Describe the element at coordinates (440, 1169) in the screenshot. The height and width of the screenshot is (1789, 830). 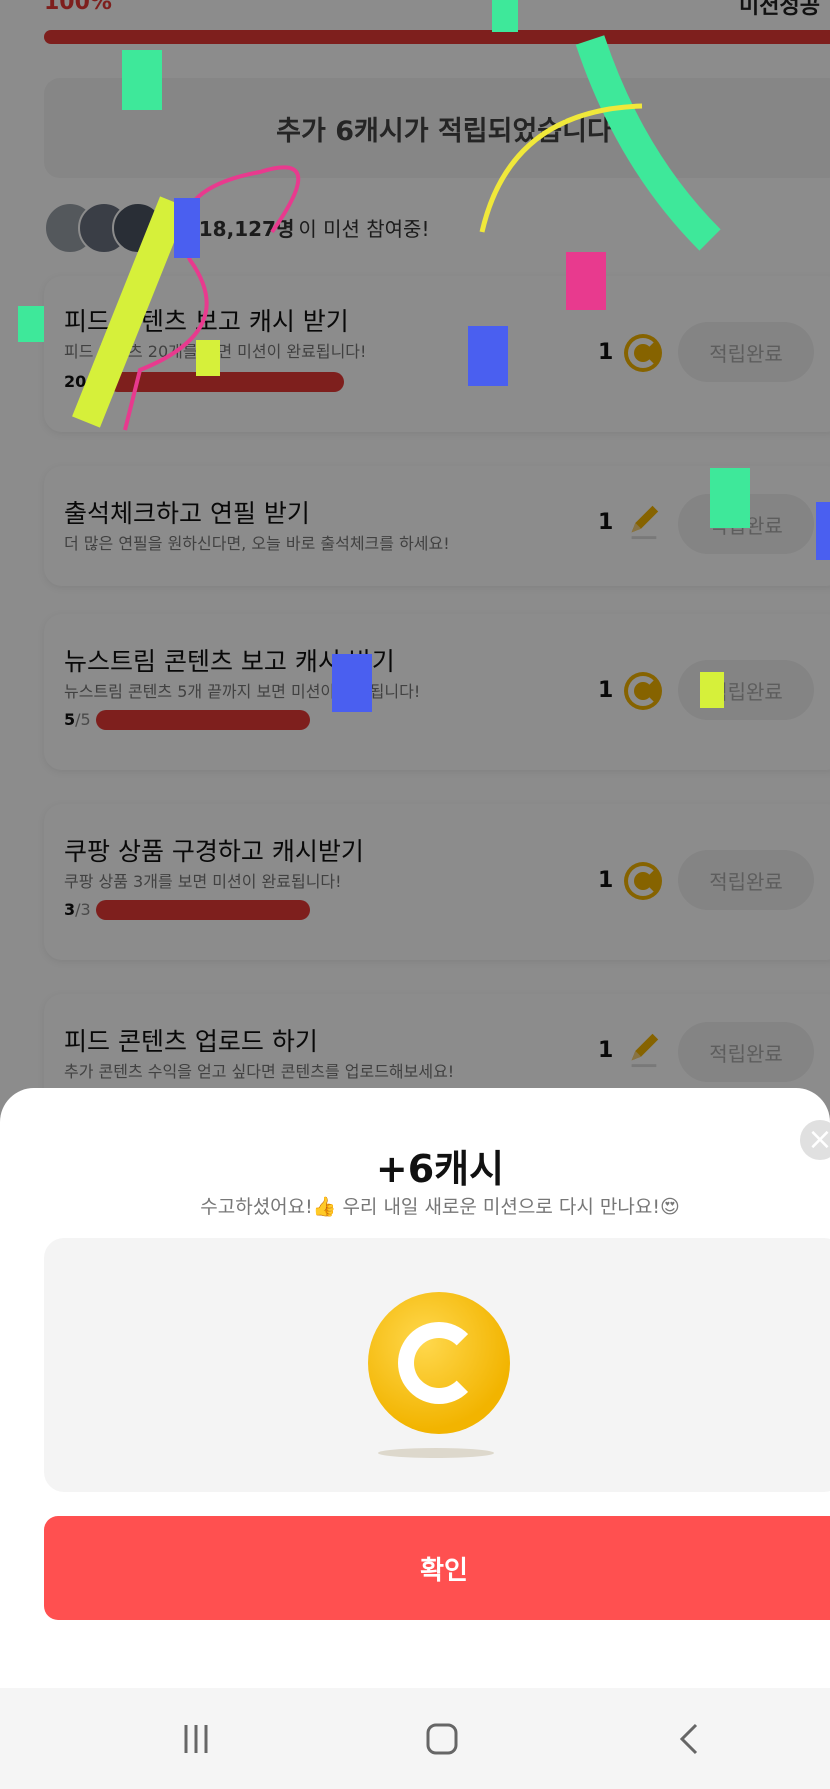
I see `reward-title: +6캐시` at that location.